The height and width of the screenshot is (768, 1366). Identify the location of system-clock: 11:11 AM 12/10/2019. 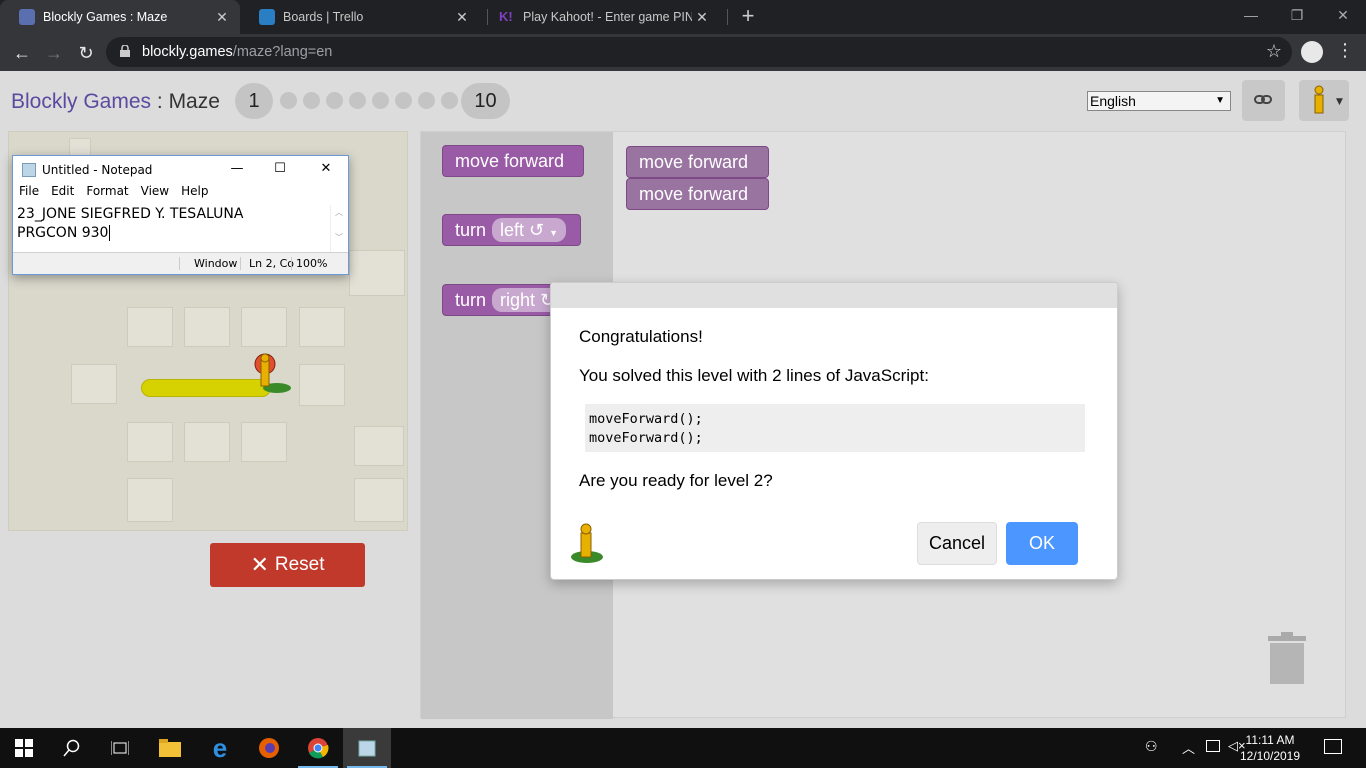
(1270, 748).